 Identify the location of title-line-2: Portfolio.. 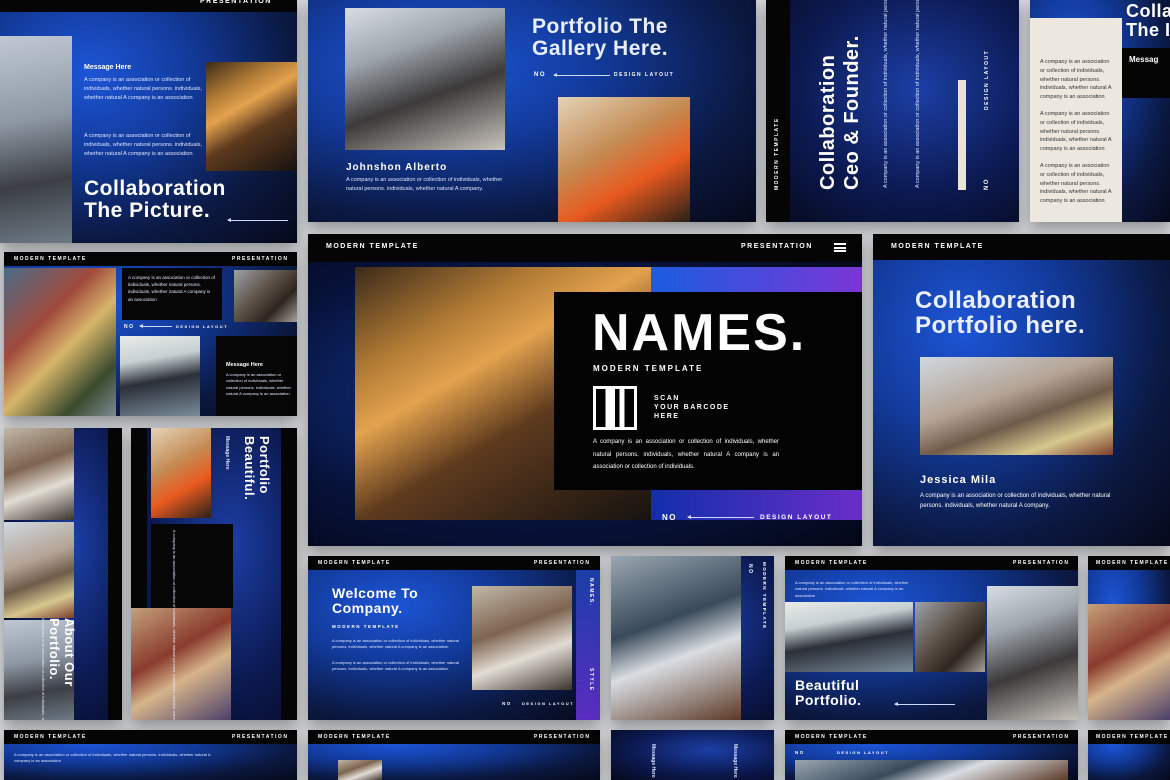
(828, 699).